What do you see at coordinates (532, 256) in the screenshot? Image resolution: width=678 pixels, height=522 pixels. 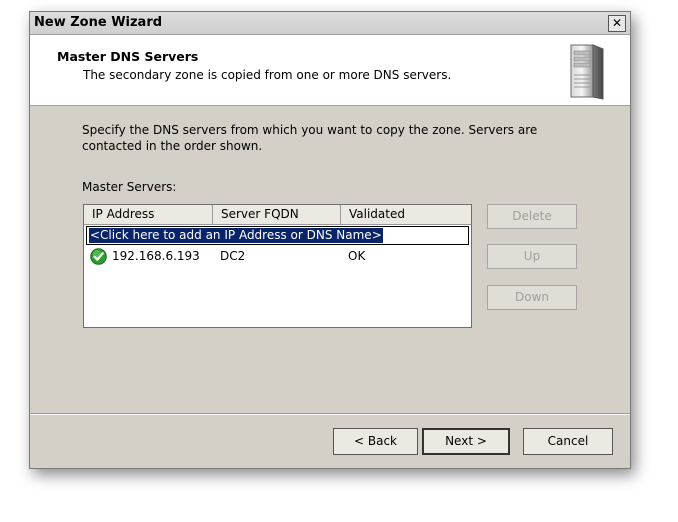 I see `up-button: Up` at bounding box center [532, 256].